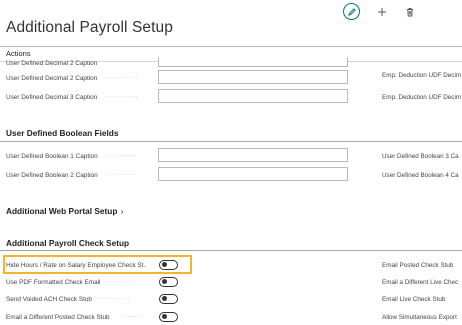  What do you see at coordinates (18, 53) in the screenshot?
I see `actions-label: Actions` at bounding box center [18, 53].